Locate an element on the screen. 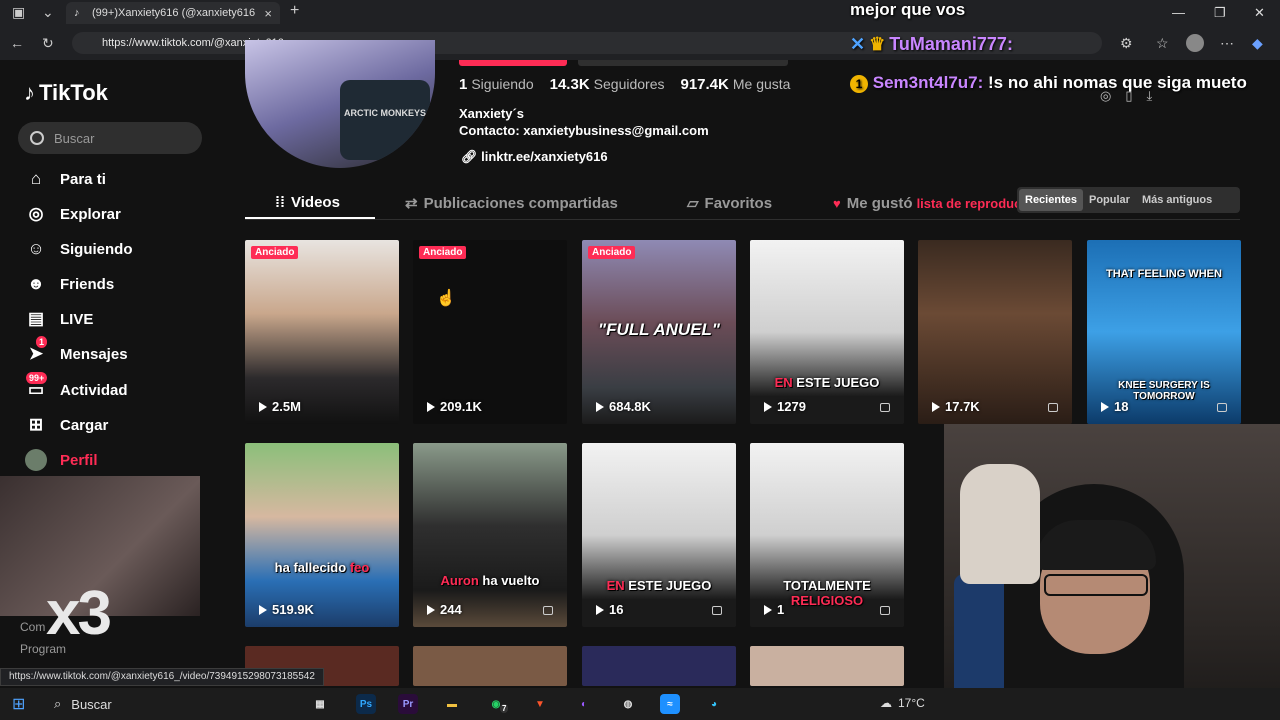 The height and width of the screenshot is (720, 1280). sidebar-item-cargar: ⊞ Cargar is located at coordinates (66, 425).